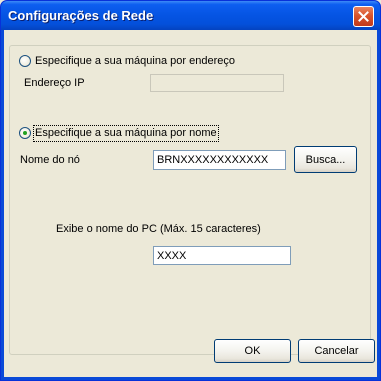 Image resolution: width=381 pixels, height=381 pixels. Describe the element at coordinates (135, 61) in the screenshot. I see `address-radio-label: Especifique a sua máquina por endereço` at that location.